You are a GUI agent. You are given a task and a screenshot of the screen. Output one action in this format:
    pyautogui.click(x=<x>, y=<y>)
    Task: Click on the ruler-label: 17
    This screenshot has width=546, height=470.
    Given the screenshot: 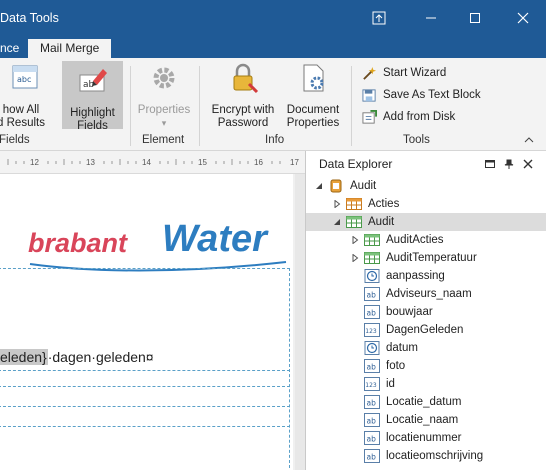 What is the action you would take?
    pyautogui.click(x=294, y=162)
    